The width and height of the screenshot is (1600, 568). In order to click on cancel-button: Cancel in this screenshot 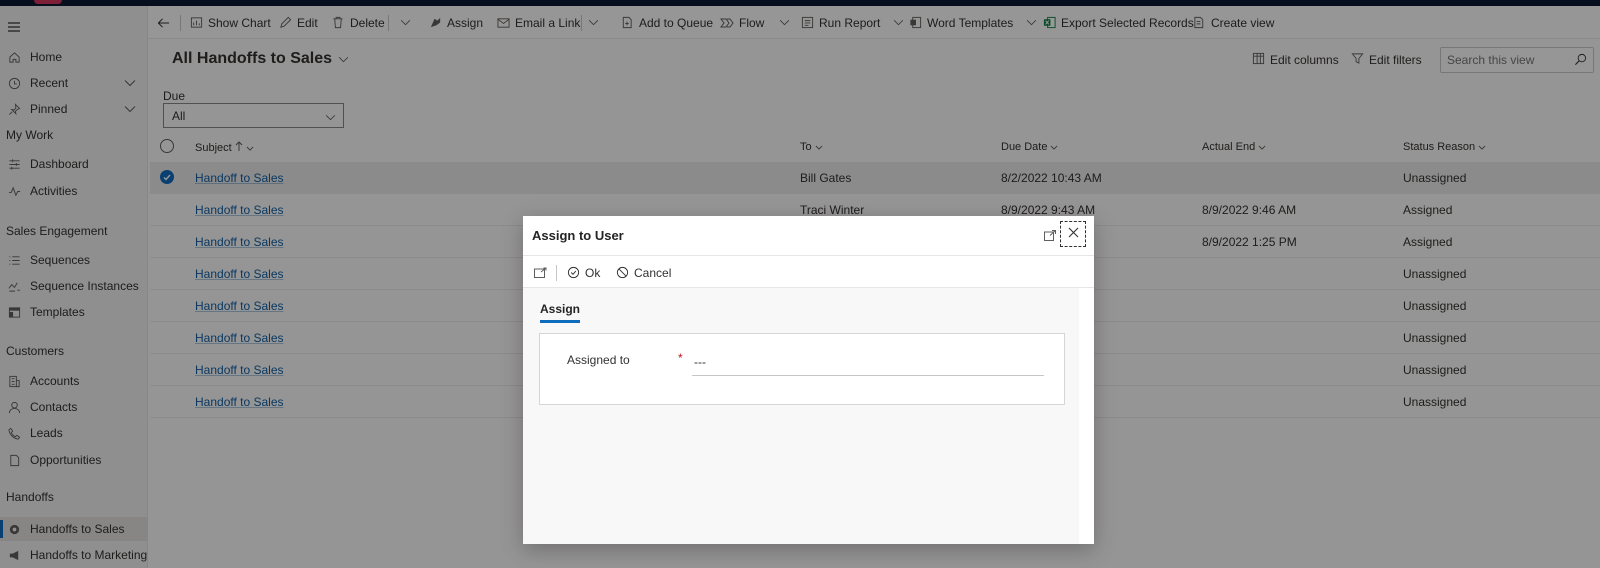, I will do `click(643, 272)`.